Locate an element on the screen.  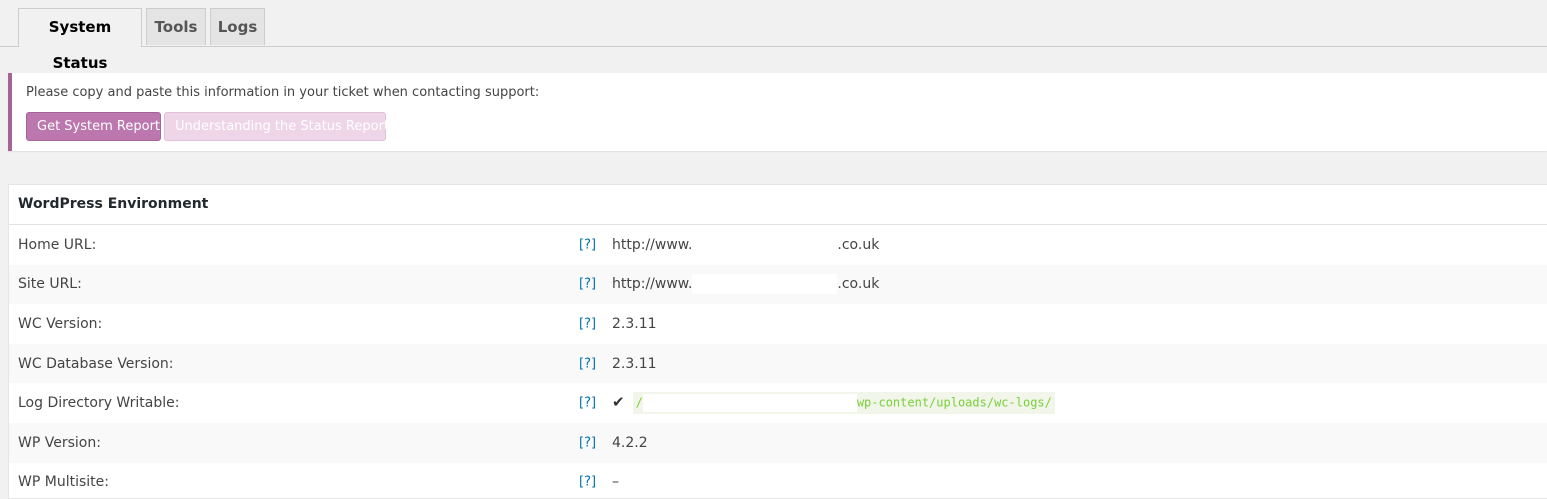
redacted-path is located at coordinates (749, 403).